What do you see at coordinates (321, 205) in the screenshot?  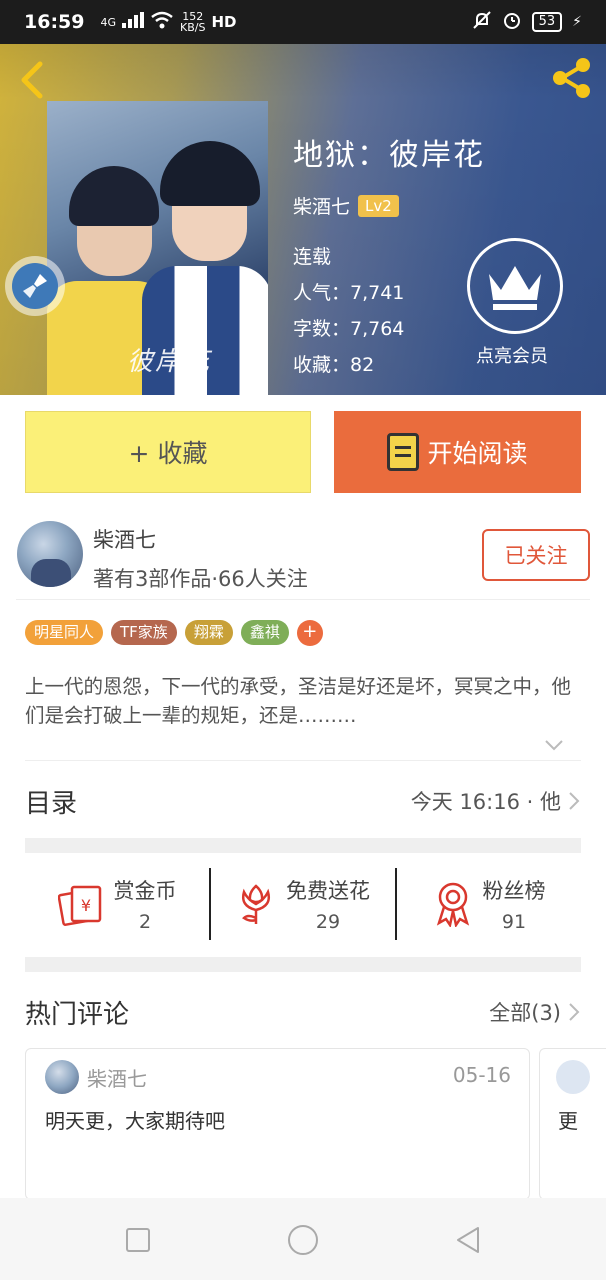 I see `book-author: 柴酒七` at bounding box center [321, 205].